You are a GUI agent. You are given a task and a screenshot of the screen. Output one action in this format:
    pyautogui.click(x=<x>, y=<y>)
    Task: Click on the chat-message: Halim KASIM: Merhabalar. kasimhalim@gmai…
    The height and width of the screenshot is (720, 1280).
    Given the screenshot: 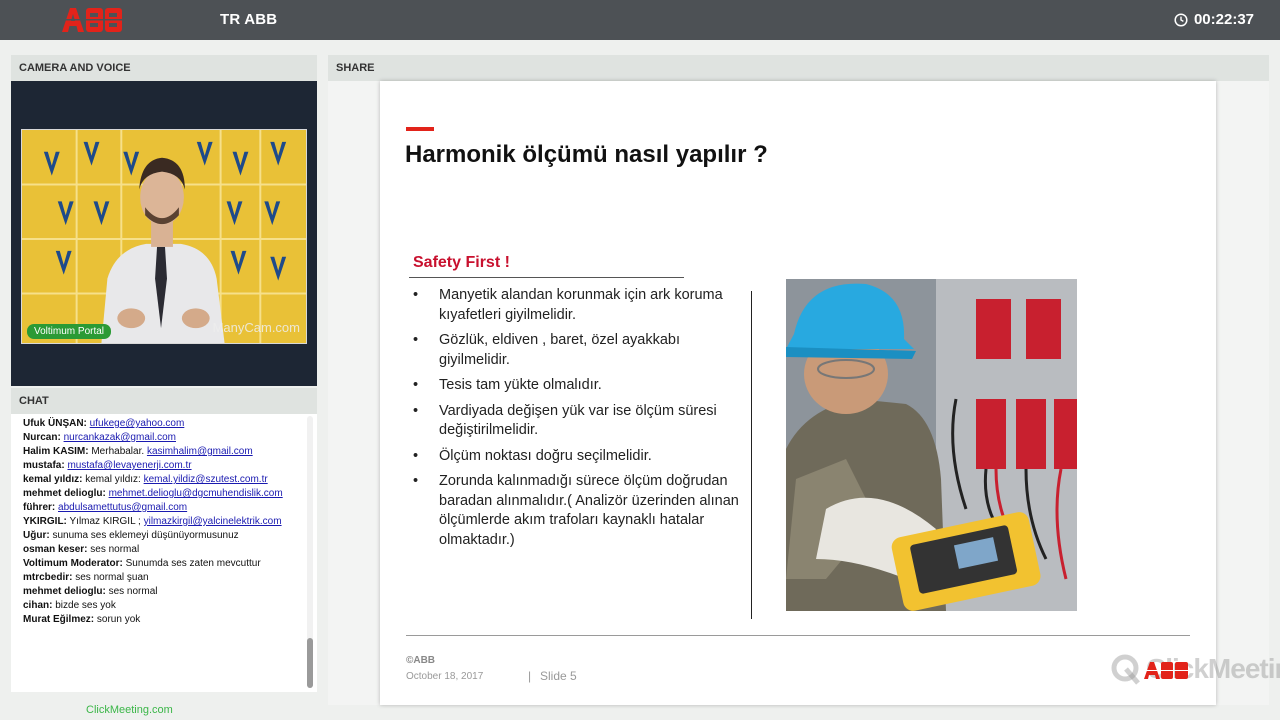 What is the action you would take?
    pyautogui.click(x=165, y=452)
    